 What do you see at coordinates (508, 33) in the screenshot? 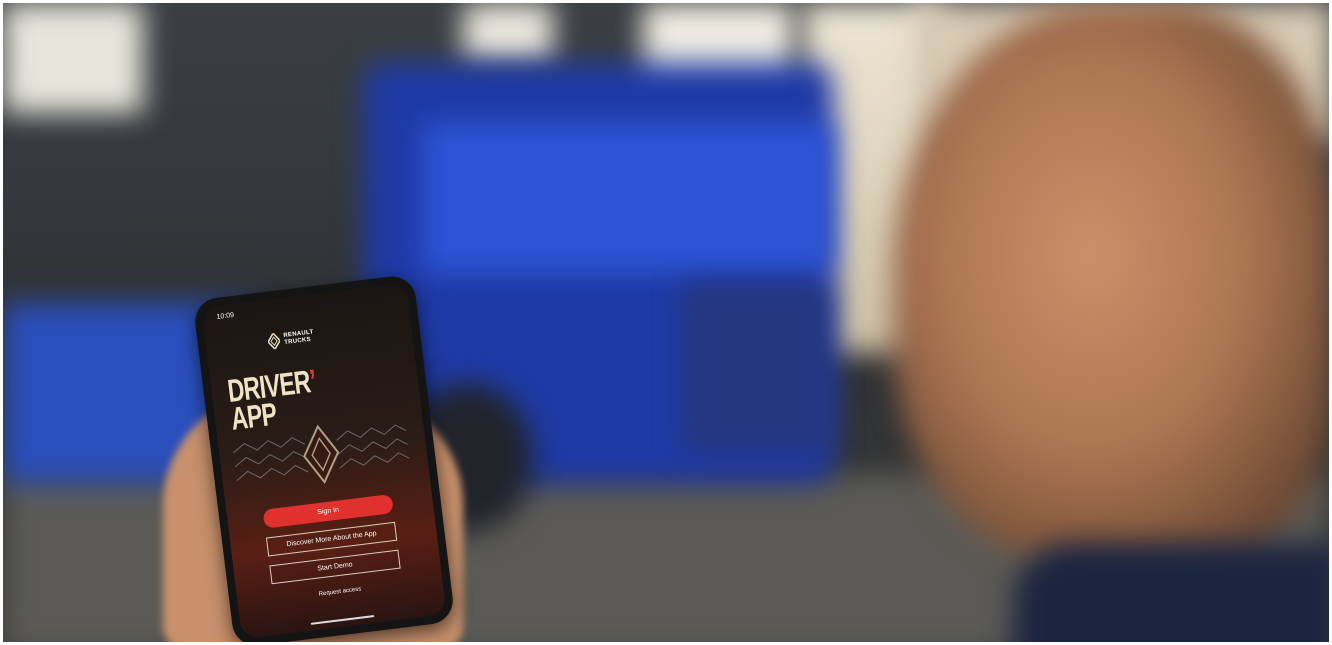
I see `bright-window-center` at bounding box center [508, 33].